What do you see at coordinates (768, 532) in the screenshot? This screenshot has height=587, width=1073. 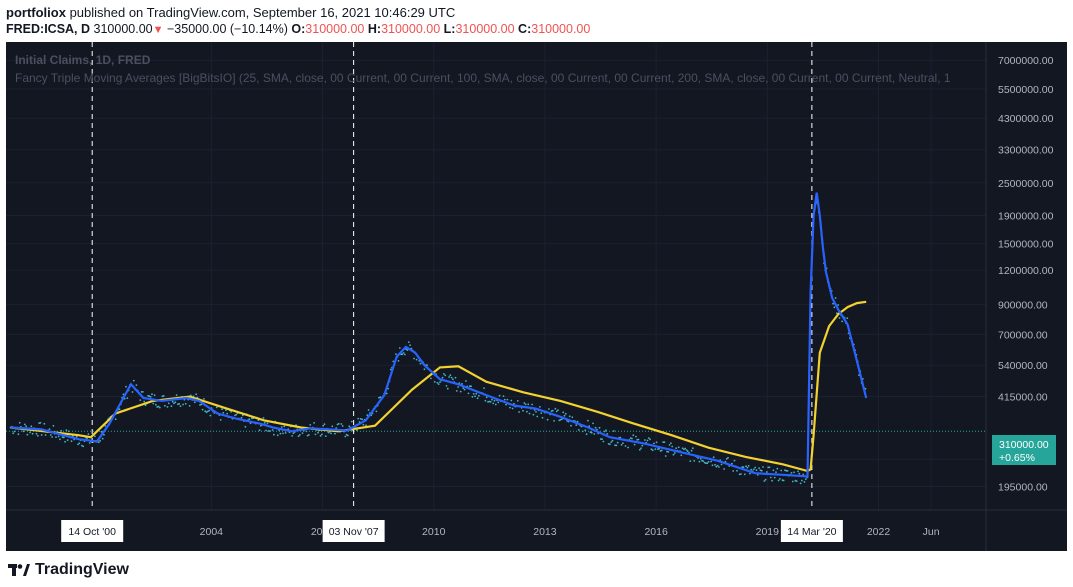 I see `x-tick-label: 2019` at bounding box center [768, 532].